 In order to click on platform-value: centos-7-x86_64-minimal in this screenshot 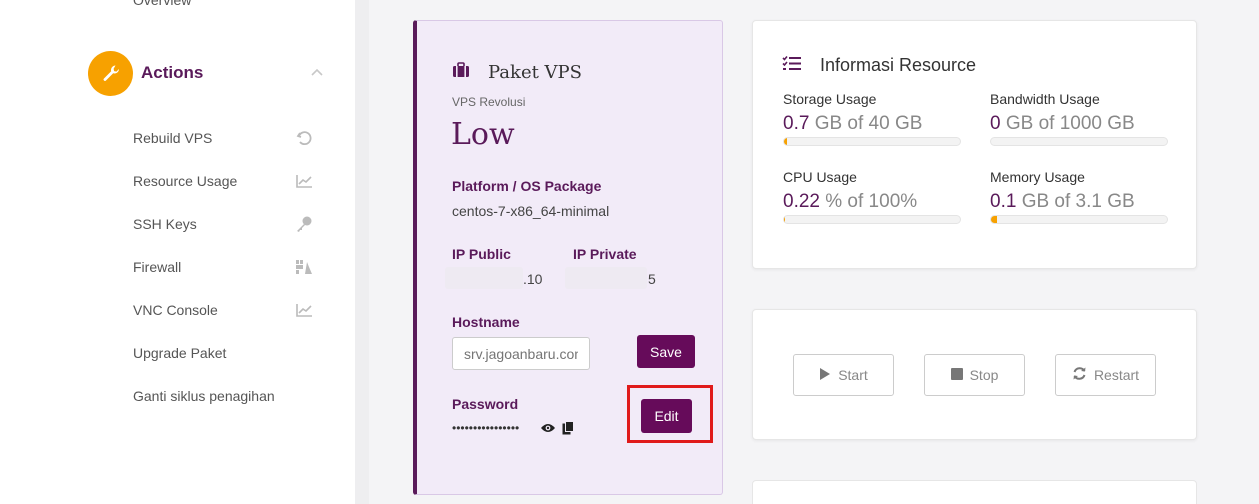, I will do `click(531, 211)`.